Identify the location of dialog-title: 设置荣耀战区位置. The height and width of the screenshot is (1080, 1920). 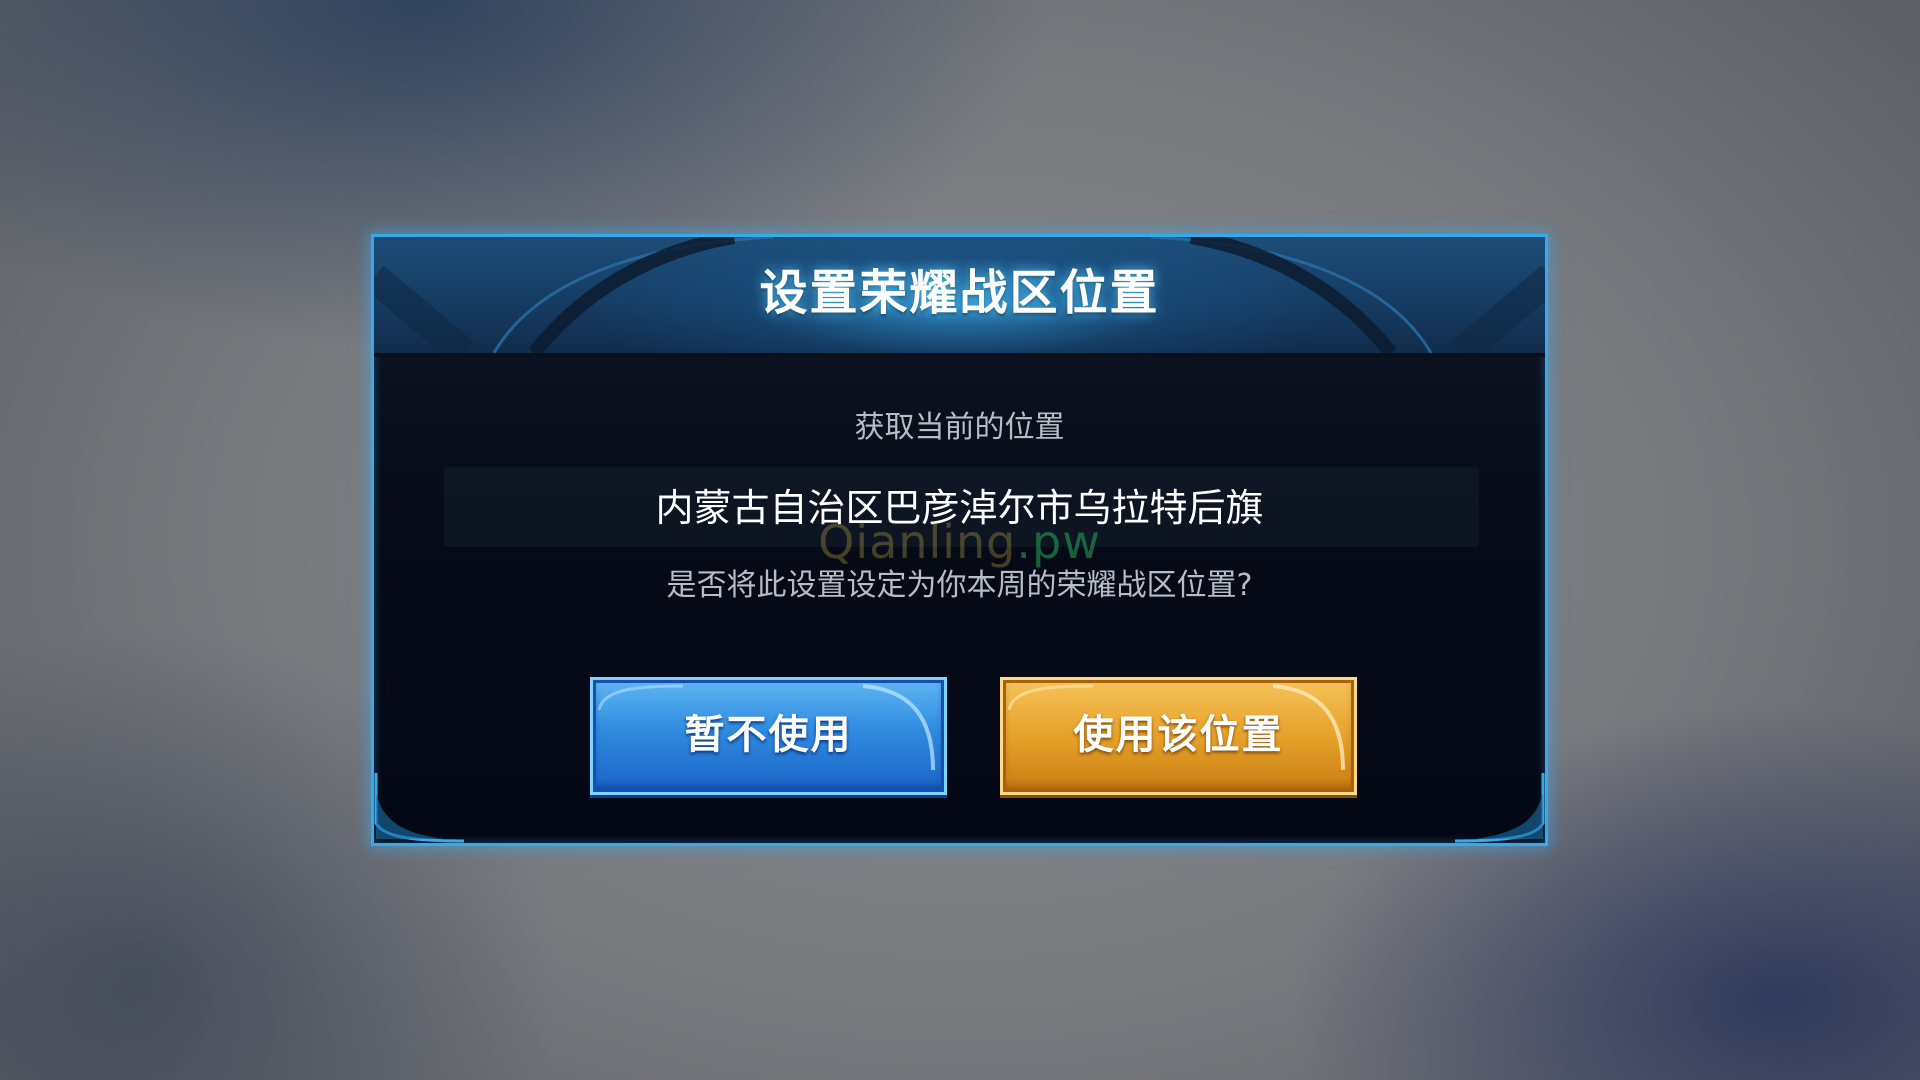
(959, 293).